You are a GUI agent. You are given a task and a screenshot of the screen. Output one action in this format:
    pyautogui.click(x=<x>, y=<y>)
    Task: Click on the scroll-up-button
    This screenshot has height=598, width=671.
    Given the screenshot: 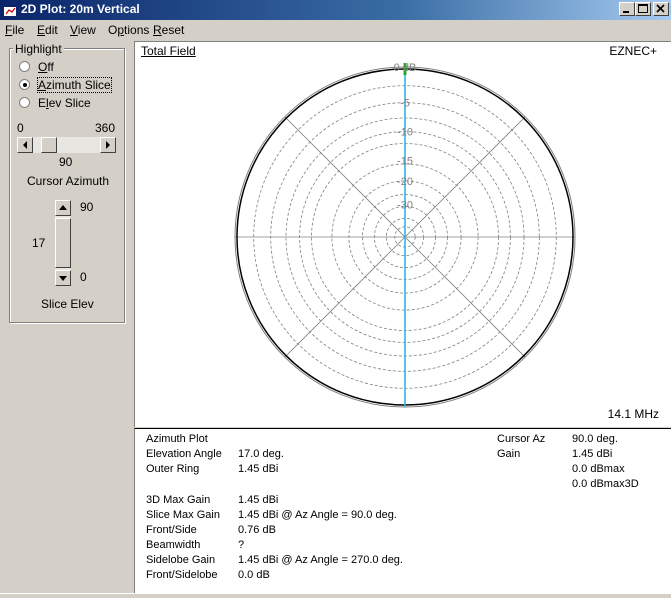 What is the action you would take?
    pyautogui.click(x=63, y=208)
    